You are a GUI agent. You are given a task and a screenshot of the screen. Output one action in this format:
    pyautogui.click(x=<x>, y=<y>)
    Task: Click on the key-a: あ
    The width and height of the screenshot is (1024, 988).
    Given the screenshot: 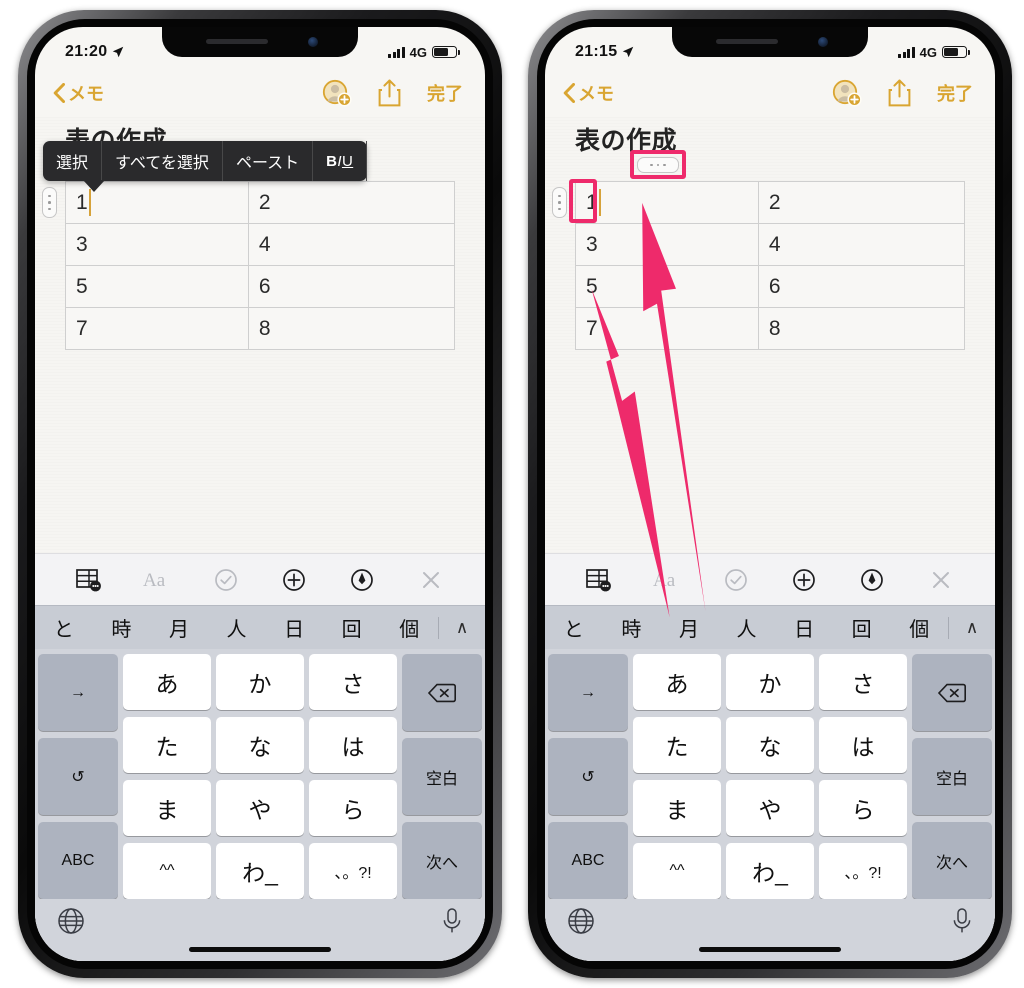 What is the action you would take?
    pyautogui.click(x=167, y=682)
    